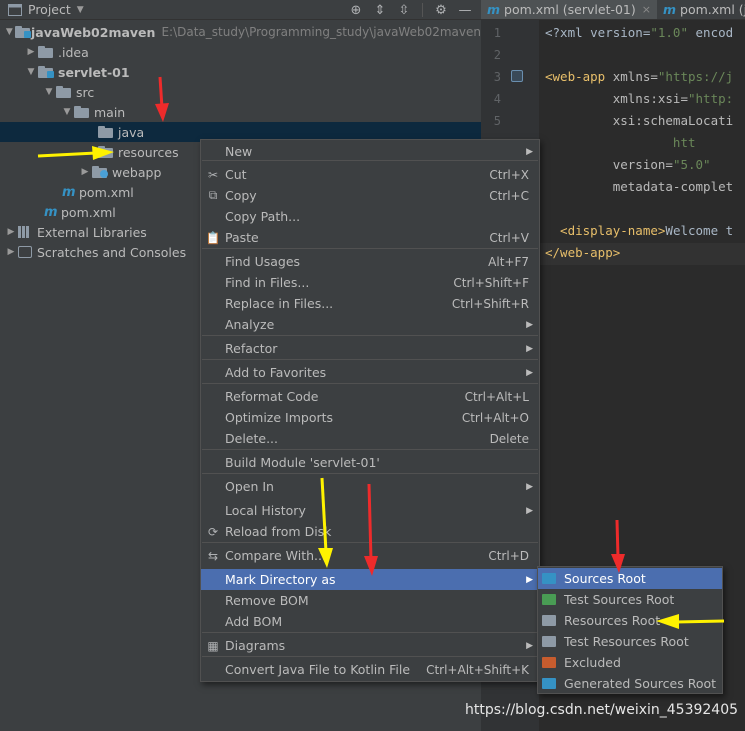  I want to click on menu-item-compare-with: ⇆ Compare With... Ctrl+D, so click(370, 555).